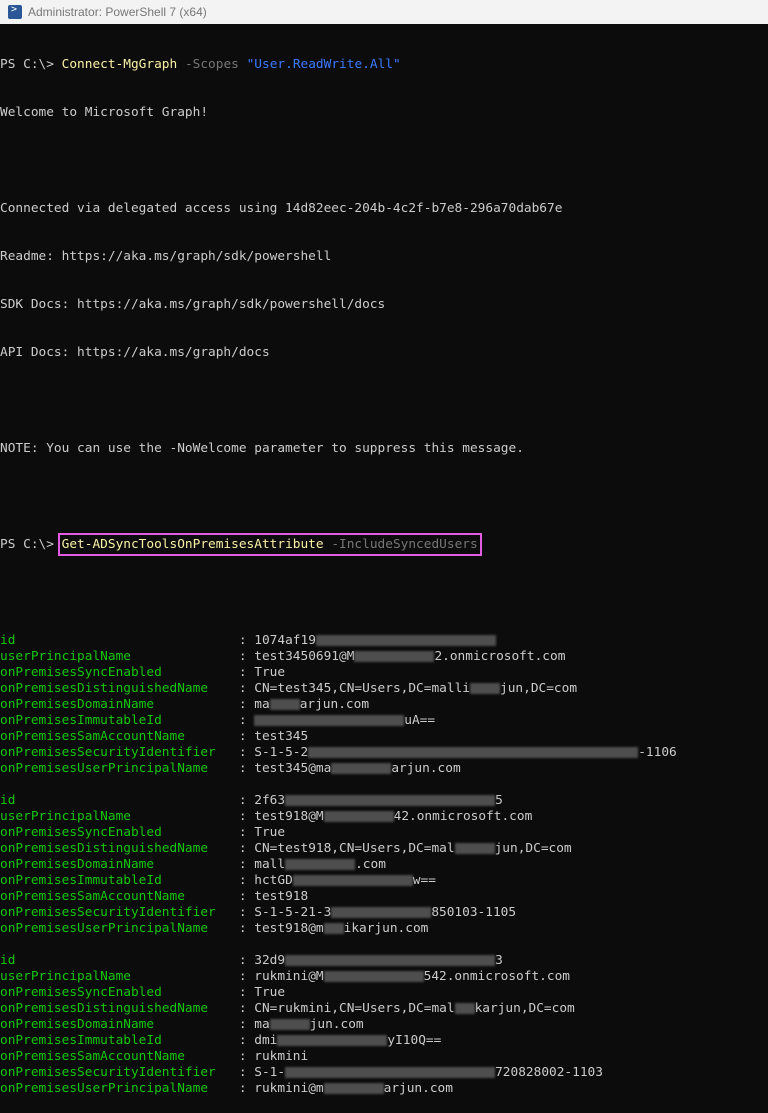 The width and height of the screenshot is (768, 1113). Describe the element at coordinates (657, 752) in the screenshot. I see `field-value: -1106` at that location.